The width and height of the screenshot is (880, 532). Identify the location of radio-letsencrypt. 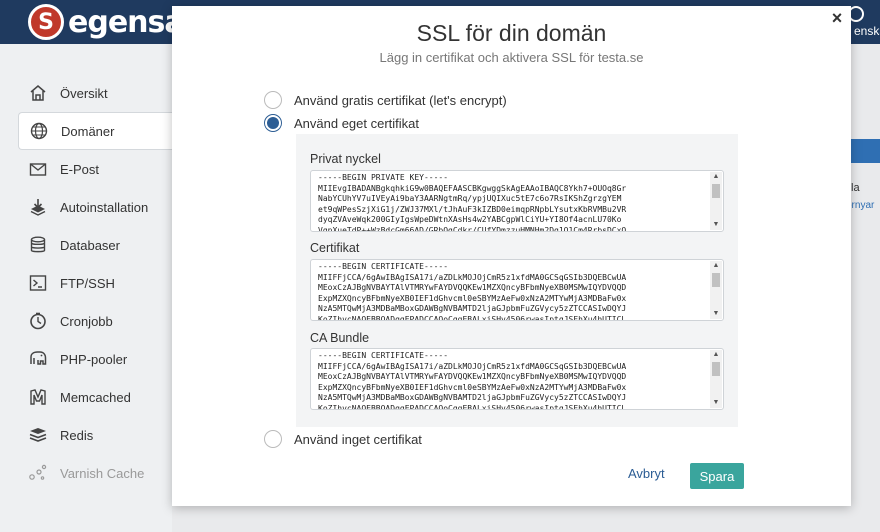
(273, 100).